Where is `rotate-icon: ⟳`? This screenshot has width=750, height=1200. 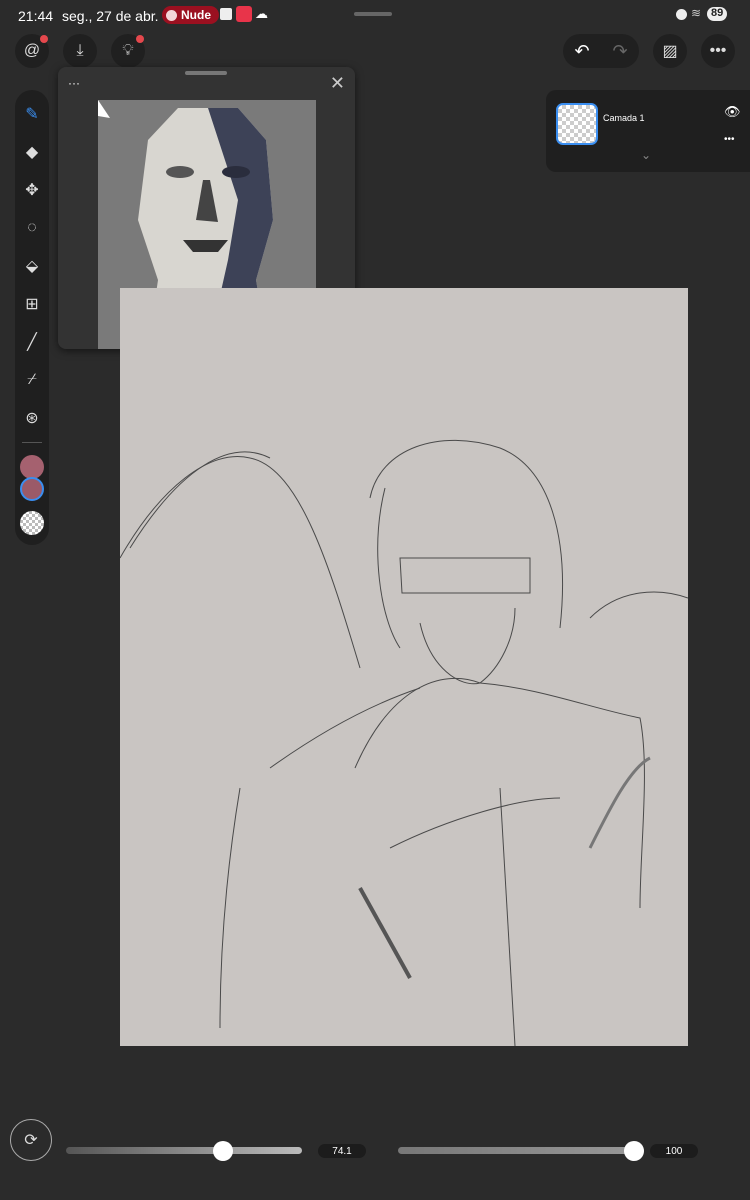
rotate-icon: ⟳ is located at coordinates (31, 1140).